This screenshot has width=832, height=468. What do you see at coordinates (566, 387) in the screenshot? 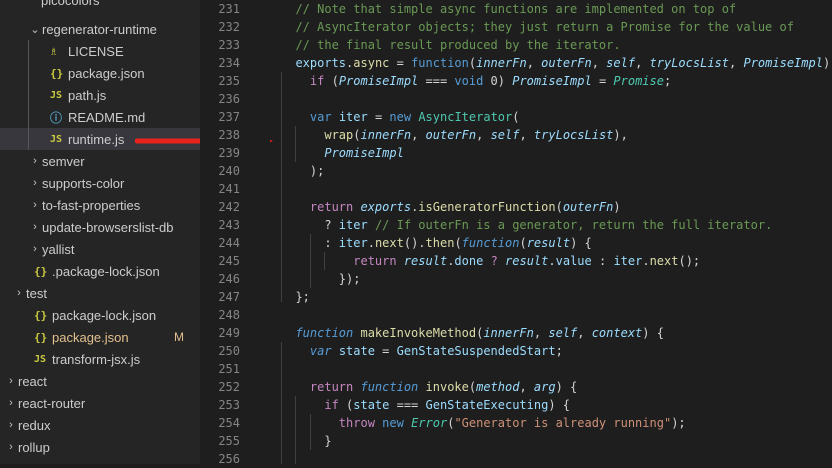
I see `code-token: ) {` at bounding box center [566, 387].